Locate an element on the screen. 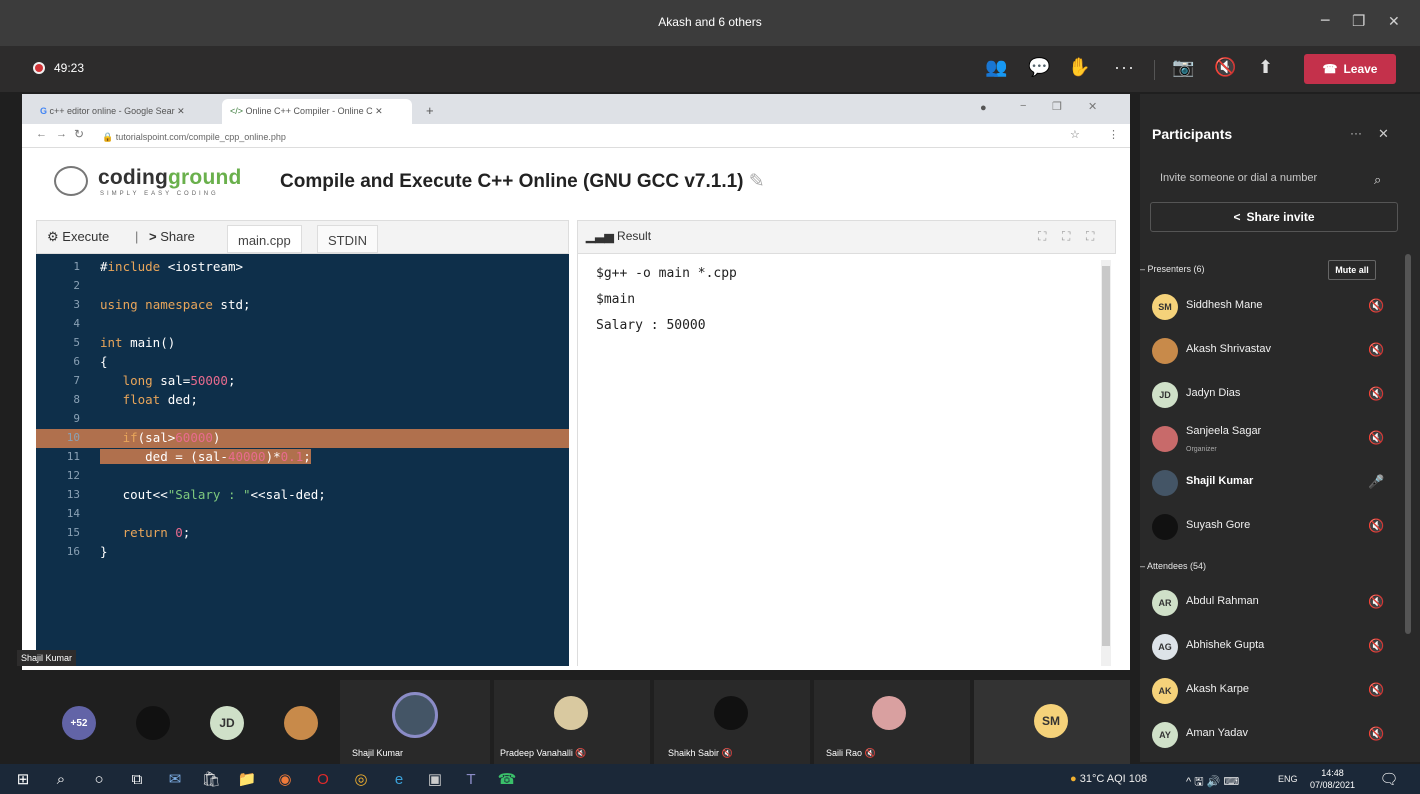  minimize-button: − is located at coordinates (1325, 20).